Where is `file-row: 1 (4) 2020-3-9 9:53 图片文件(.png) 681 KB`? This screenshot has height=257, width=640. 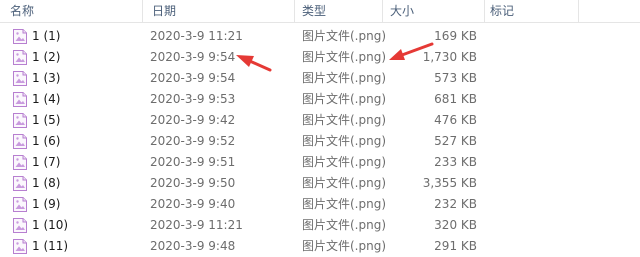 file-row: 1 (4) 2020-3-9 9:53 图片文件(.png) 681 KB is located at coordinates (320, 99).